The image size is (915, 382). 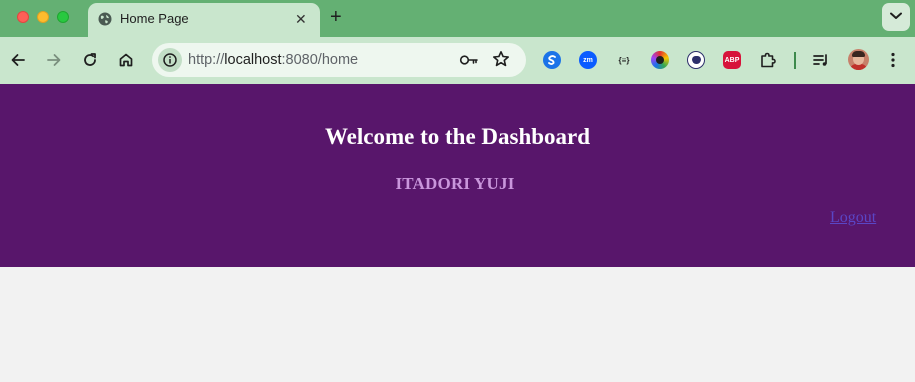 I want to click on forward-button, so click(x=54, y=60).